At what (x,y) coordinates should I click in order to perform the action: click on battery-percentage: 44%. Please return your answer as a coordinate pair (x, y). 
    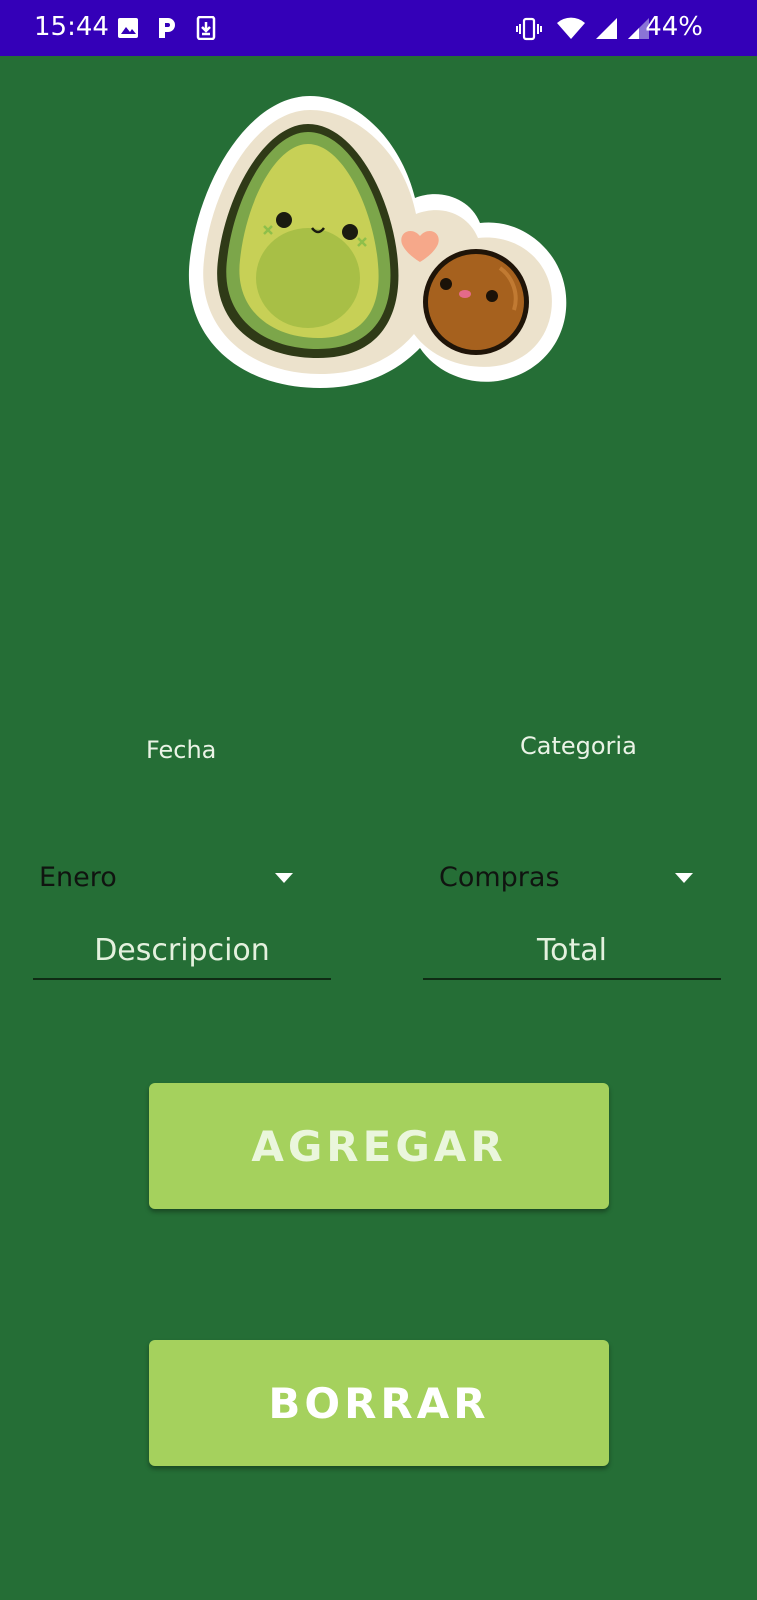
    Looking at the image, I should click on (674, 27).